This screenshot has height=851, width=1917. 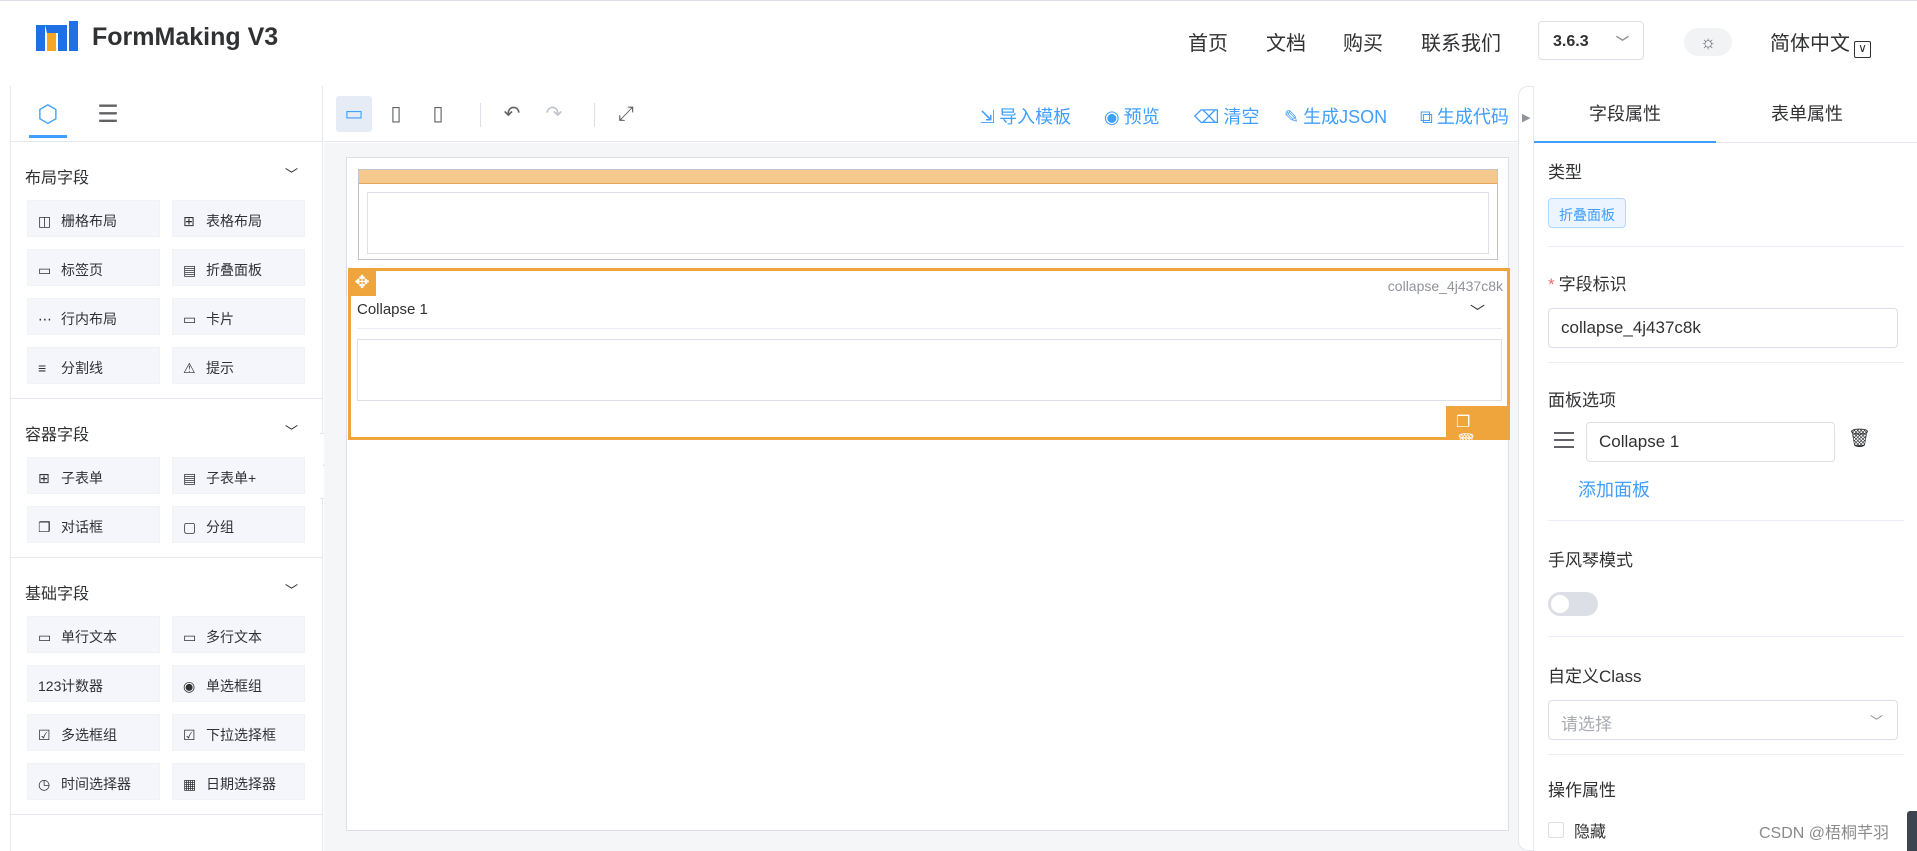 I want to click on card-icon: ▭, so click(x=190, y=319).